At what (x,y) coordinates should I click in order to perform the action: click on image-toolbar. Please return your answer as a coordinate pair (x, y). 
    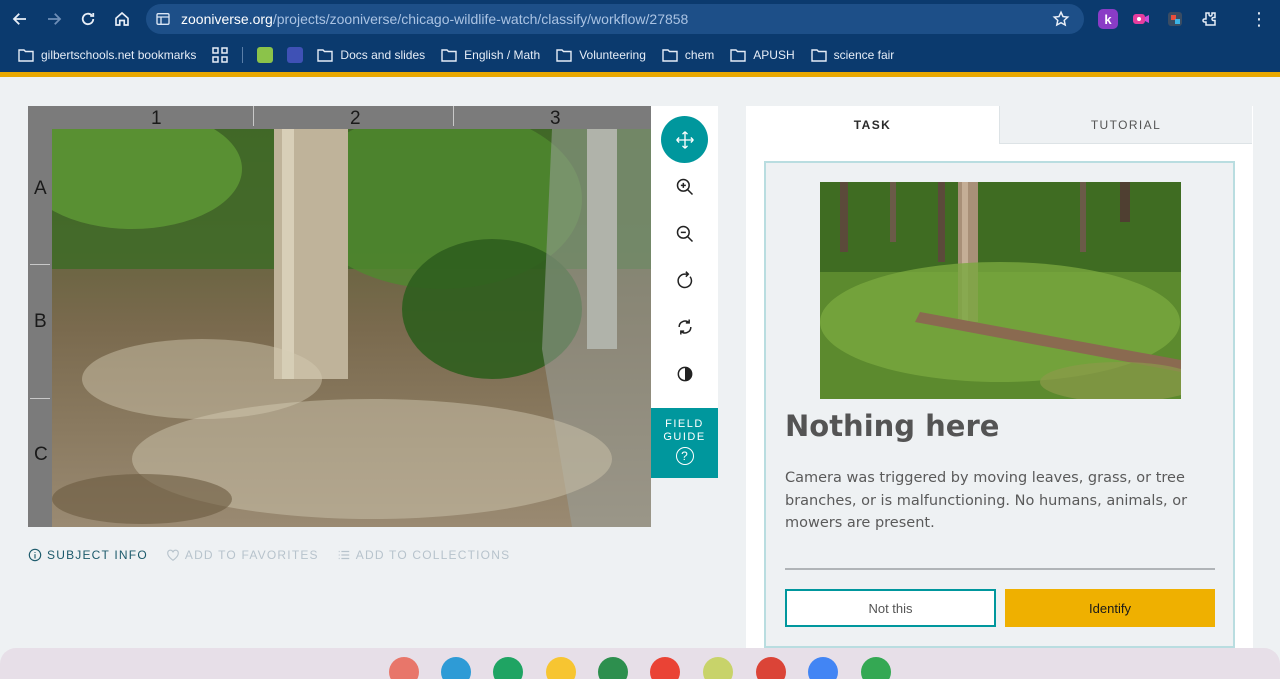
    Looking at the image, I should click on (684, 257).